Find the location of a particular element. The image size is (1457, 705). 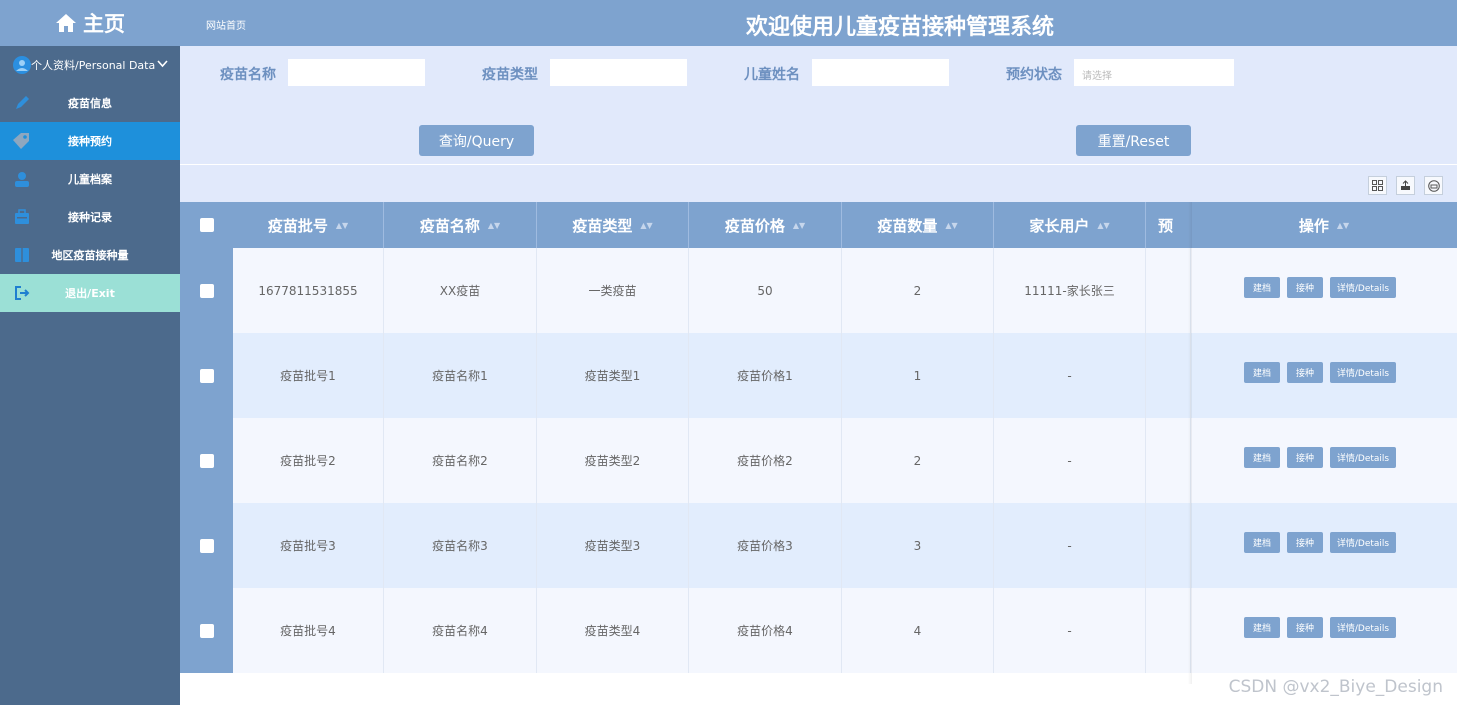

table-cell: 1 is located at coordinates (918, 375).